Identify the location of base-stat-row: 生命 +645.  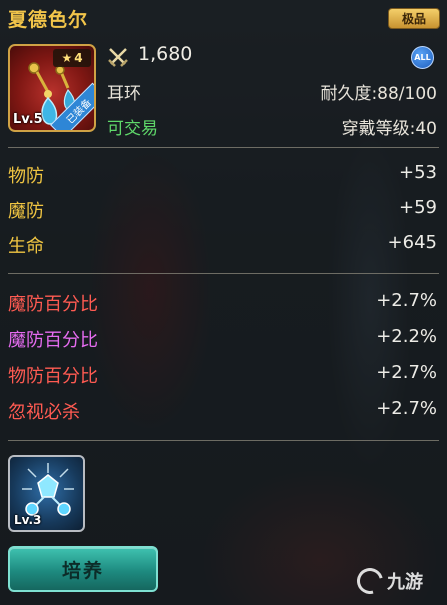
(222, 245).